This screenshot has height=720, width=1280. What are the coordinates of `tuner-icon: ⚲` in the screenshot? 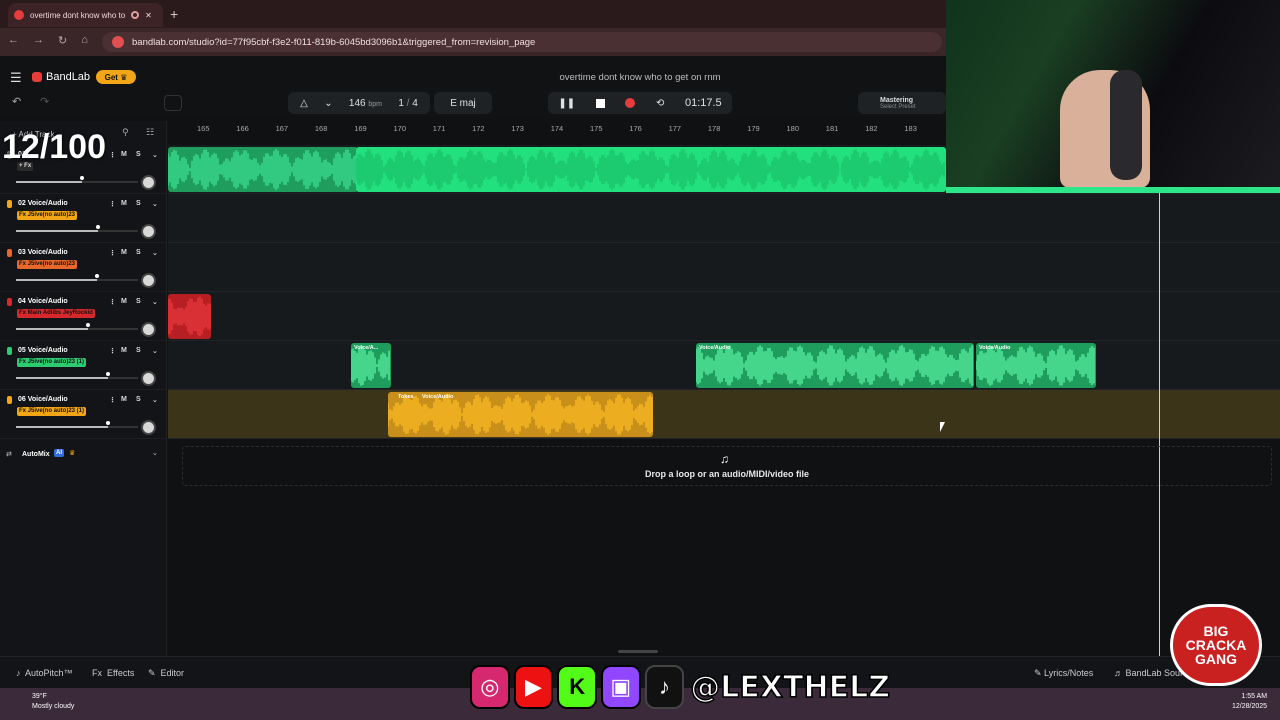 It's located at (125, 132).